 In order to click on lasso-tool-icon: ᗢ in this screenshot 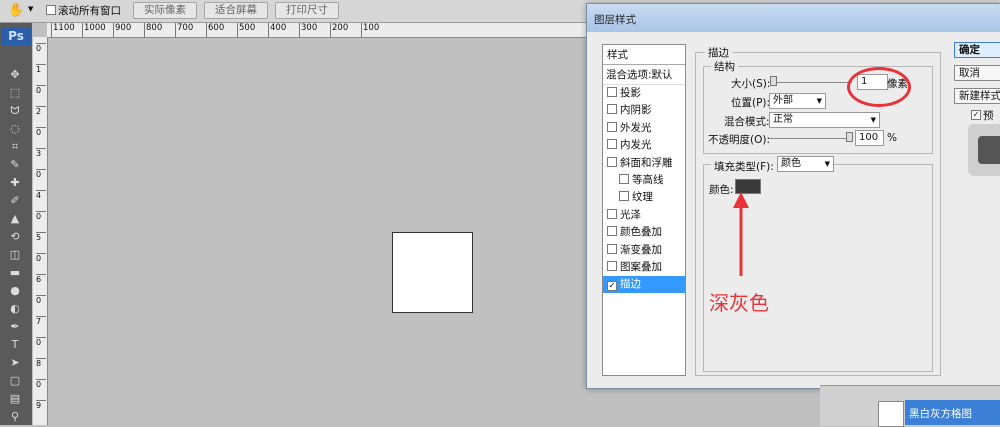, I will do `click(15, 111)`.